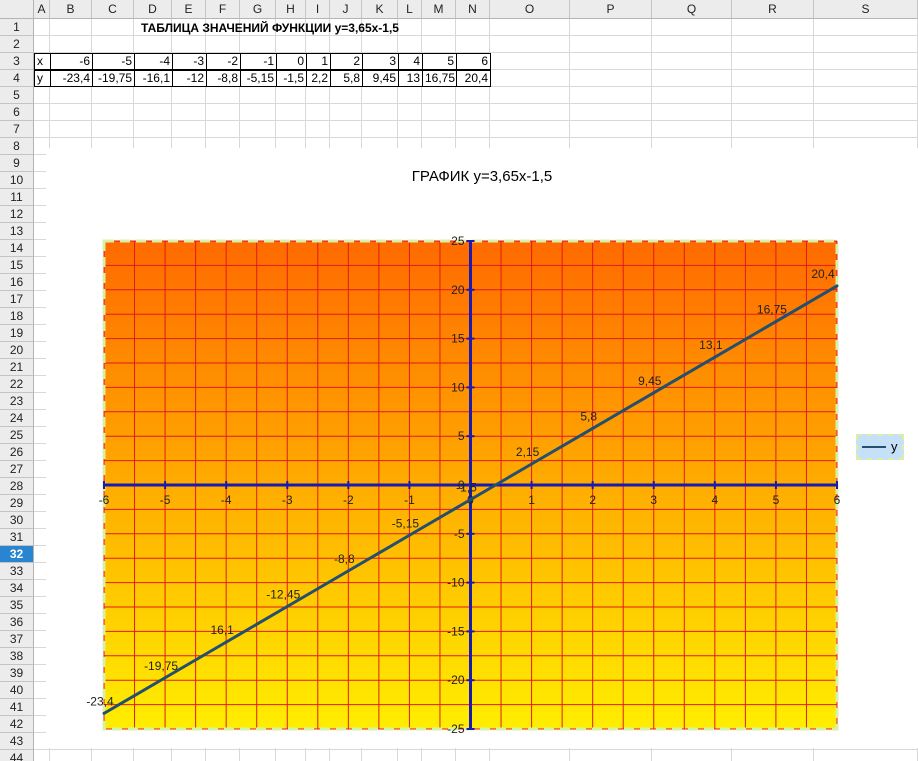 The height and width of the screenshot is (761, 918). Describe the element at coordinates (318, 78) in the screenshot. I see `y-value-cell: 2,2` at that location.